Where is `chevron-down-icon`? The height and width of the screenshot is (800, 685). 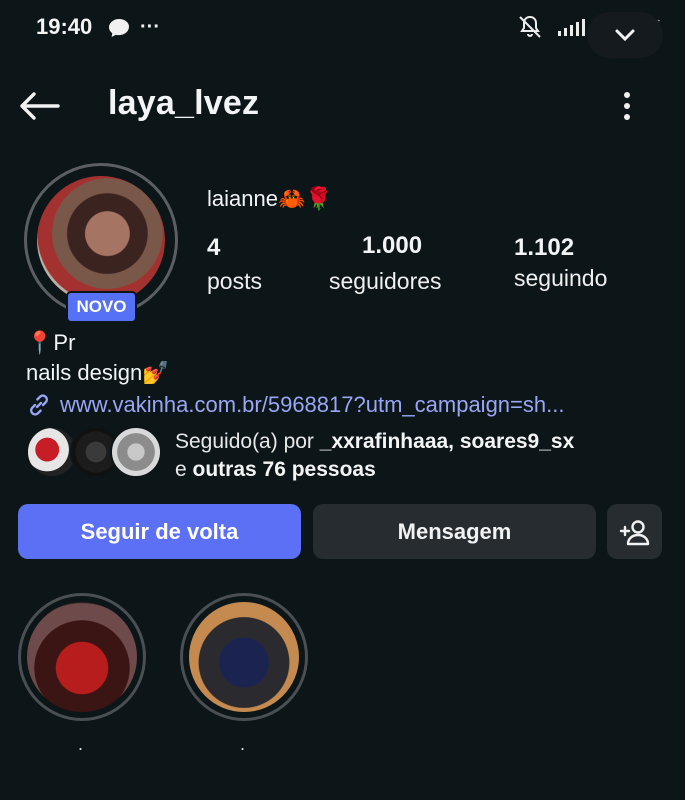 chevron-down-icon is located at coordinates (625, 35).